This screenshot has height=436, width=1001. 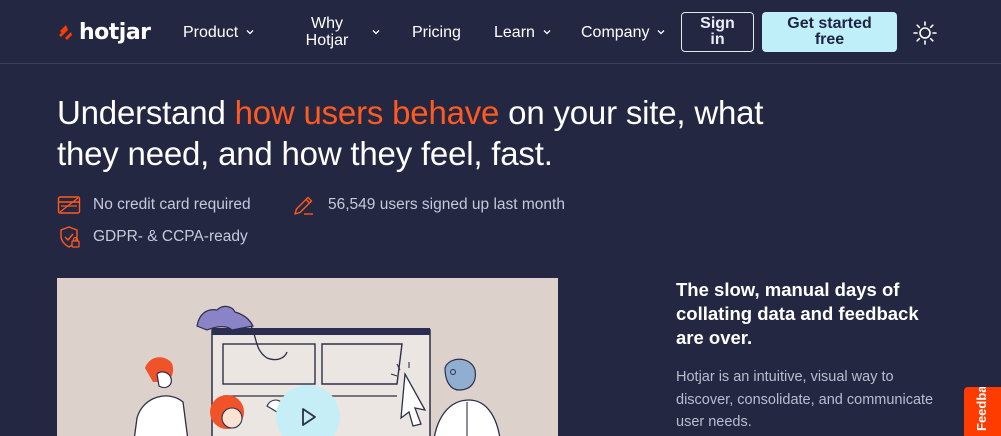 I want to click on hotjar-logo: hotjar, so click(x=104, y=32).